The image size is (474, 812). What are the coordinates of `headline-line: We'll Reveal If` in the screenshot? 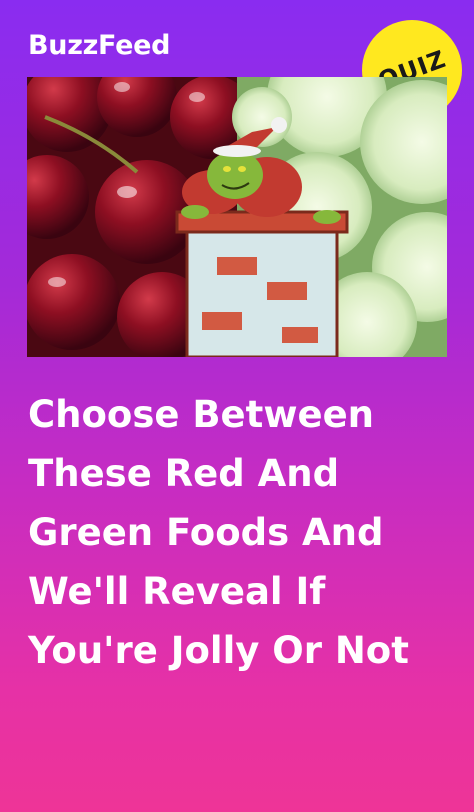 It's located at (177, 591).